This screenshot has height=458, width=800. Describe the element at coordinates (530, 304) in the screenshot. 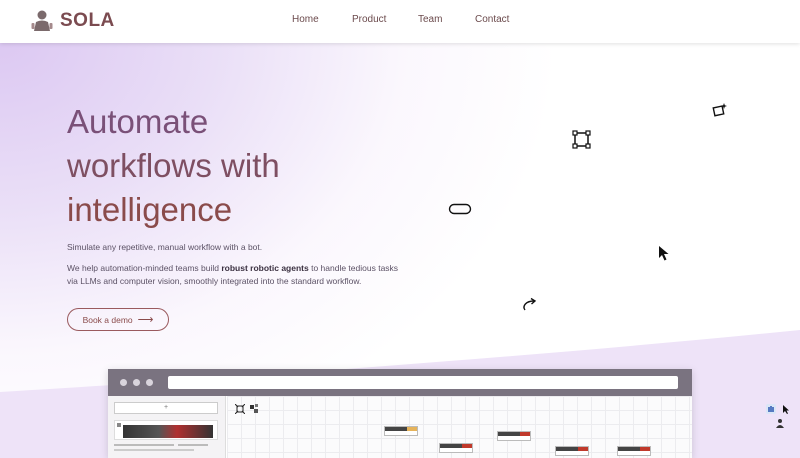

I see `curved-arrow-icon` at that location.